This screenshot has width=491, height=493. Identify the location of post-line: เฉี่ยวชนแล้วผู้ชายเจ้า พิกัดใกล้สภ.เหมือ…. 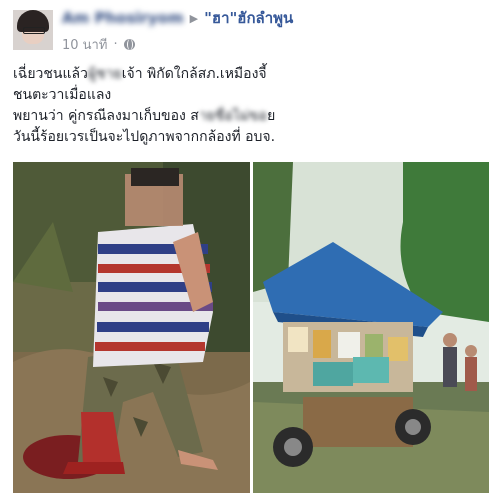
(140, 74).